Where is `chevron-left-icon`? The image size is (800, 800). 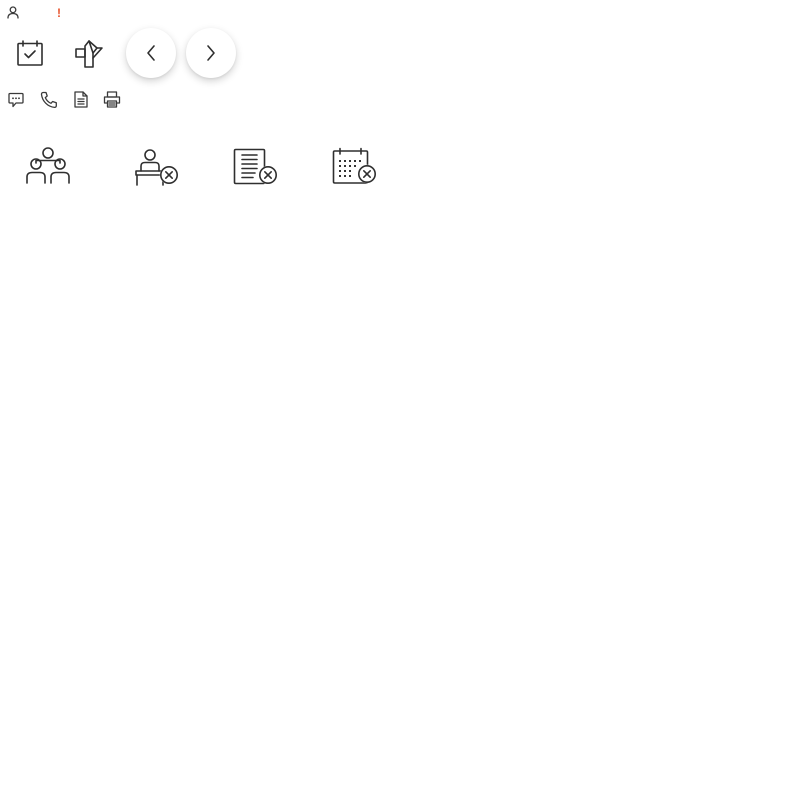 chevron-left-icon is located at coordinates (151, 53).